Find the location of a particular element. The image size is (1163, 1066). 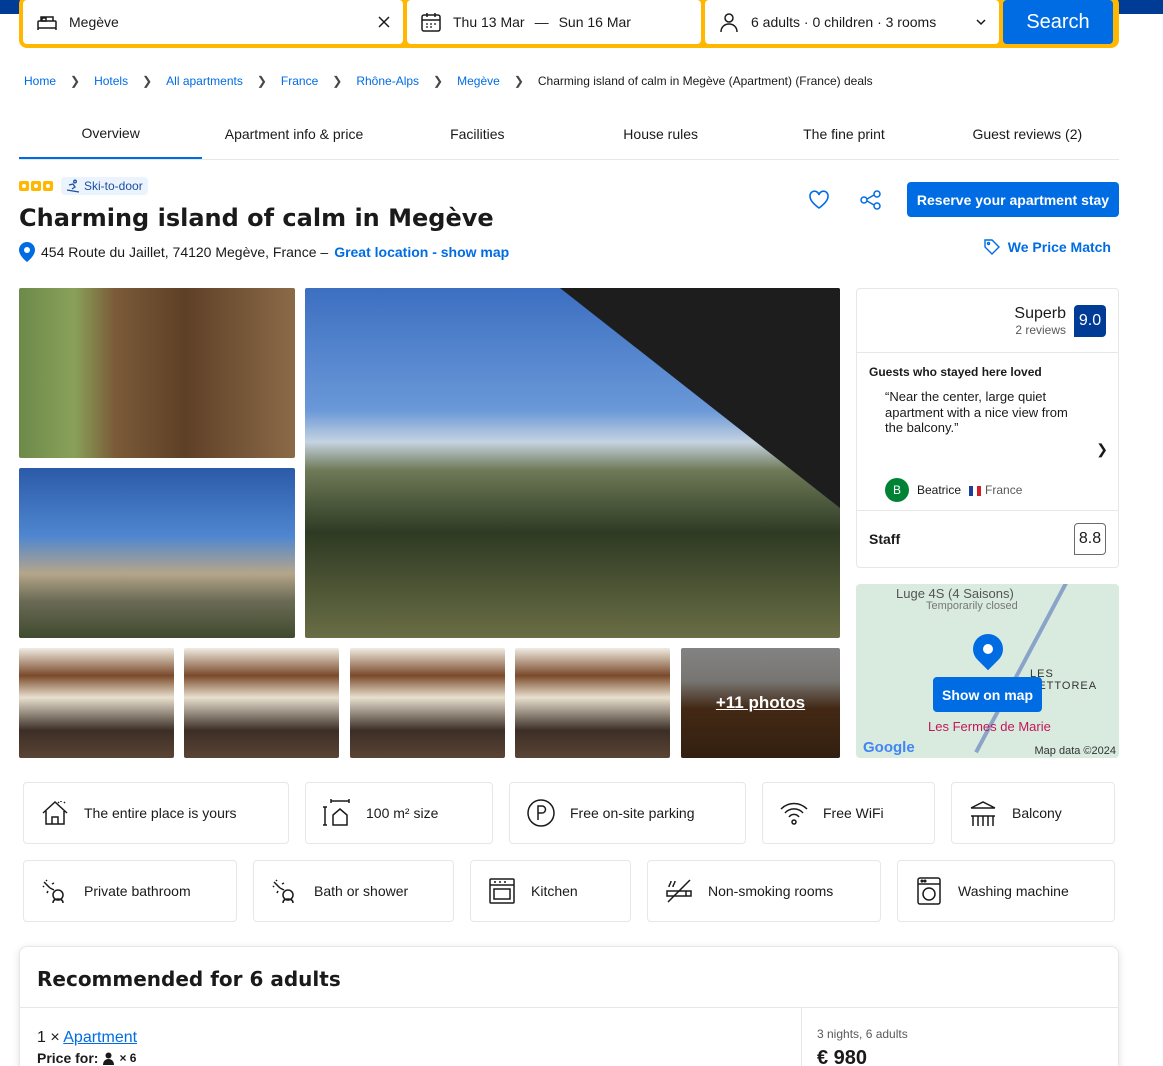

map-label-closed: Temporarily closed is located at coordinates (972, 606).